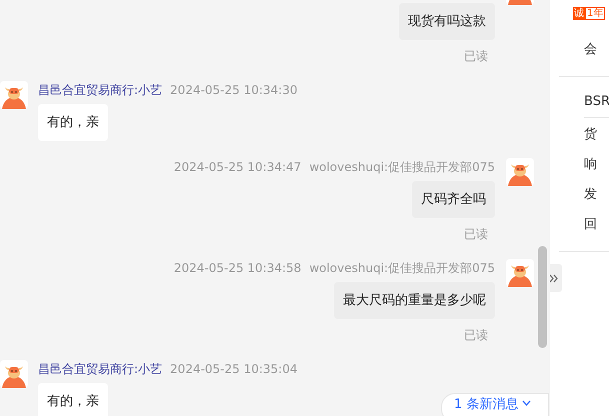 This screenshot has height=416, width=609. Describe the element at coordinates (238, 167) in the screenshot. I see `message-time: 2024-05-25 10:34:47` at that location.